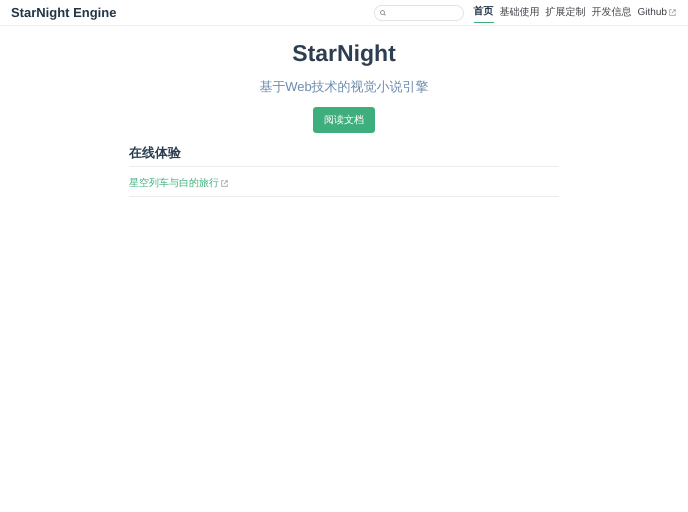  I want to click on nav-link: 扩展定制, so click(566, 12).